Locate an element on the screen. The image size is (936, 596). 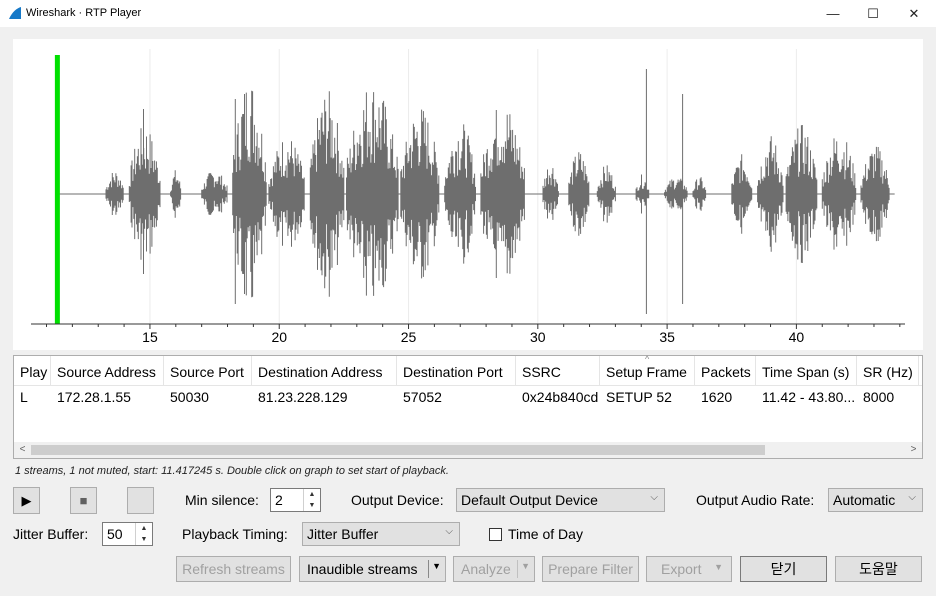
output-device-value: Default Output Device is located at coordinates (529, 500).